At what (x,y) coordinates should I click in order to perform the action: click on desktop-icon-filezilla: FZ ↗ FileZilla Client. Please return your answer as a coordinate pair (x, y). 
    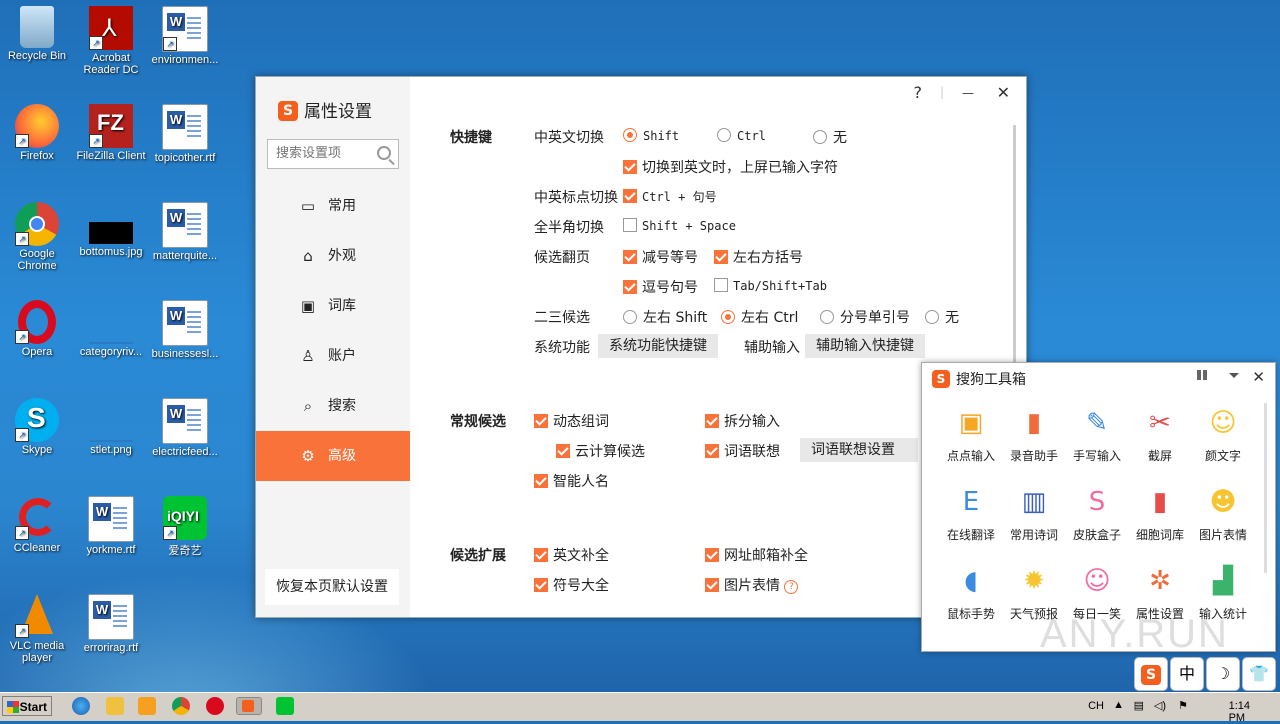
    Looking at the image, I should click on (111, 133).